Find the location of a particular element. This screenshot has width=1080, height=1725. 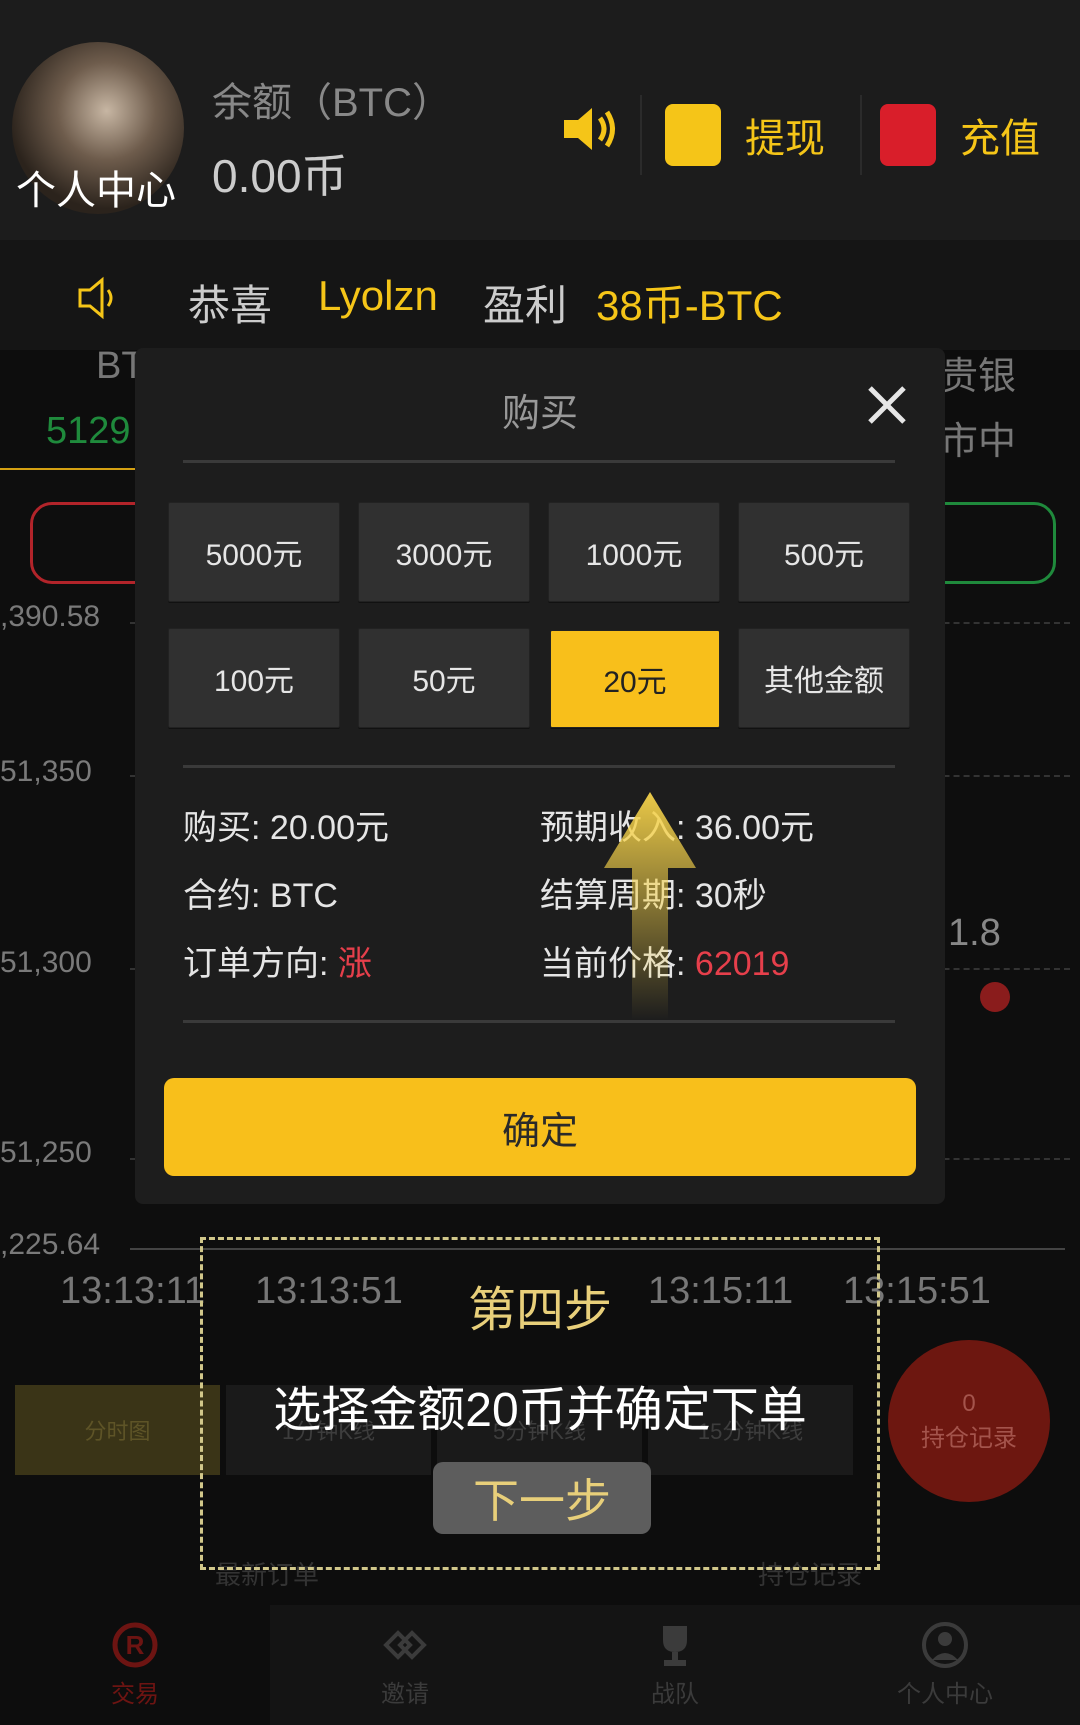

guide-step-title: 第四步 is located at coordinates (539, 1310).